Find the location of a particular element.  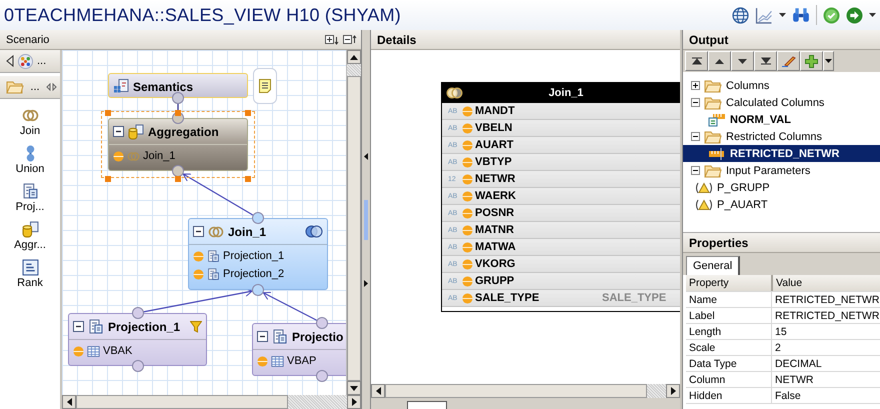

binoculars-icon is located at coordinates (801, 15).